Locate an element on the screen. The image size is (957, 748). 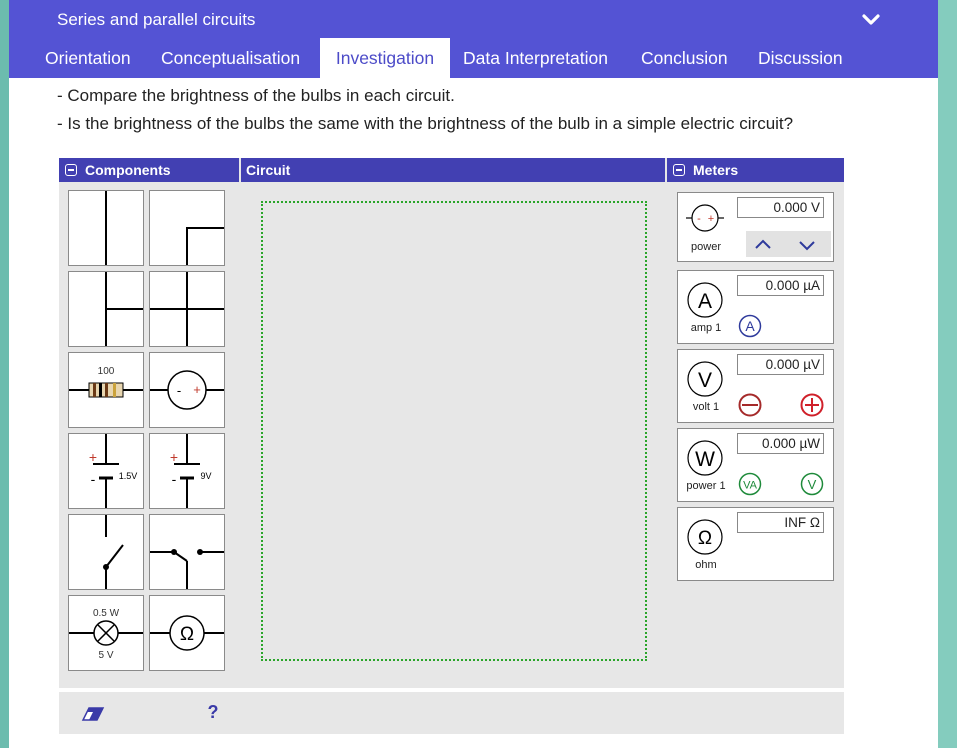
add-ammeter-button: A is located at coordinates (750, 326).